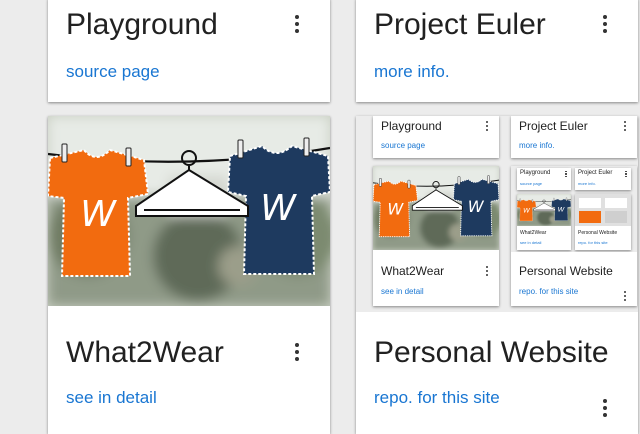 Image resolution: width=640 pixels, height=434 pixels. Describe the element at coordinates (603, 210) in the screenshot. I see `nested-site-thumbnail` at that location.